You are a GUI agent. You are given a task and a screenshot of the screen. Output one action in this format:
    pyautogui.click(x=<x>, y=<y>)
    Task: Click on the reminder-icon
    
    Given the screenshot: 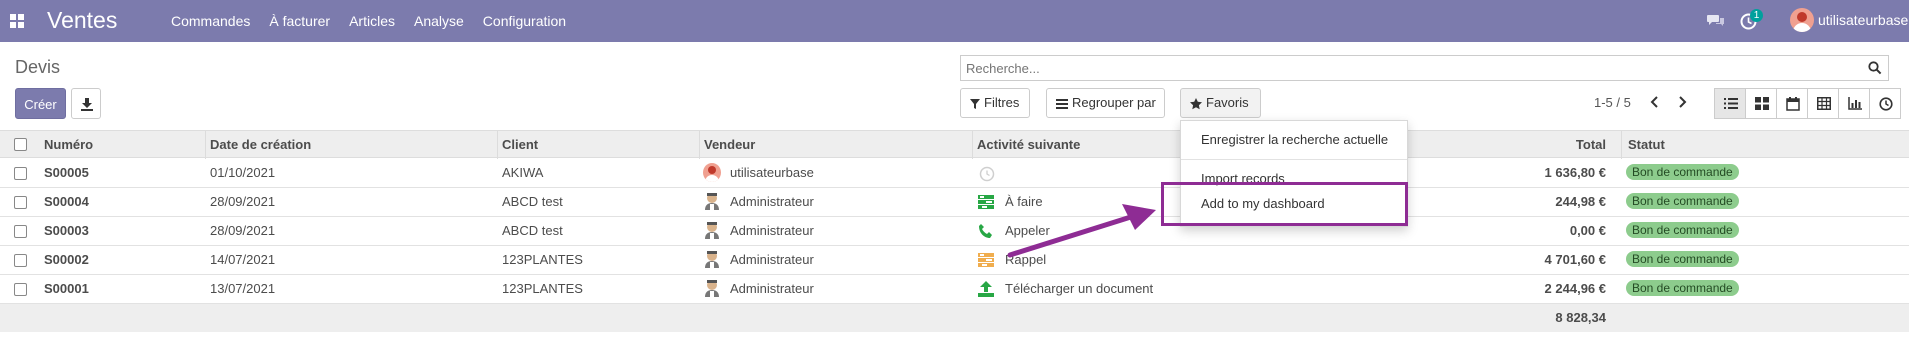 What is the action you would take?
    pyautogui.click(x=986, y=260)
    